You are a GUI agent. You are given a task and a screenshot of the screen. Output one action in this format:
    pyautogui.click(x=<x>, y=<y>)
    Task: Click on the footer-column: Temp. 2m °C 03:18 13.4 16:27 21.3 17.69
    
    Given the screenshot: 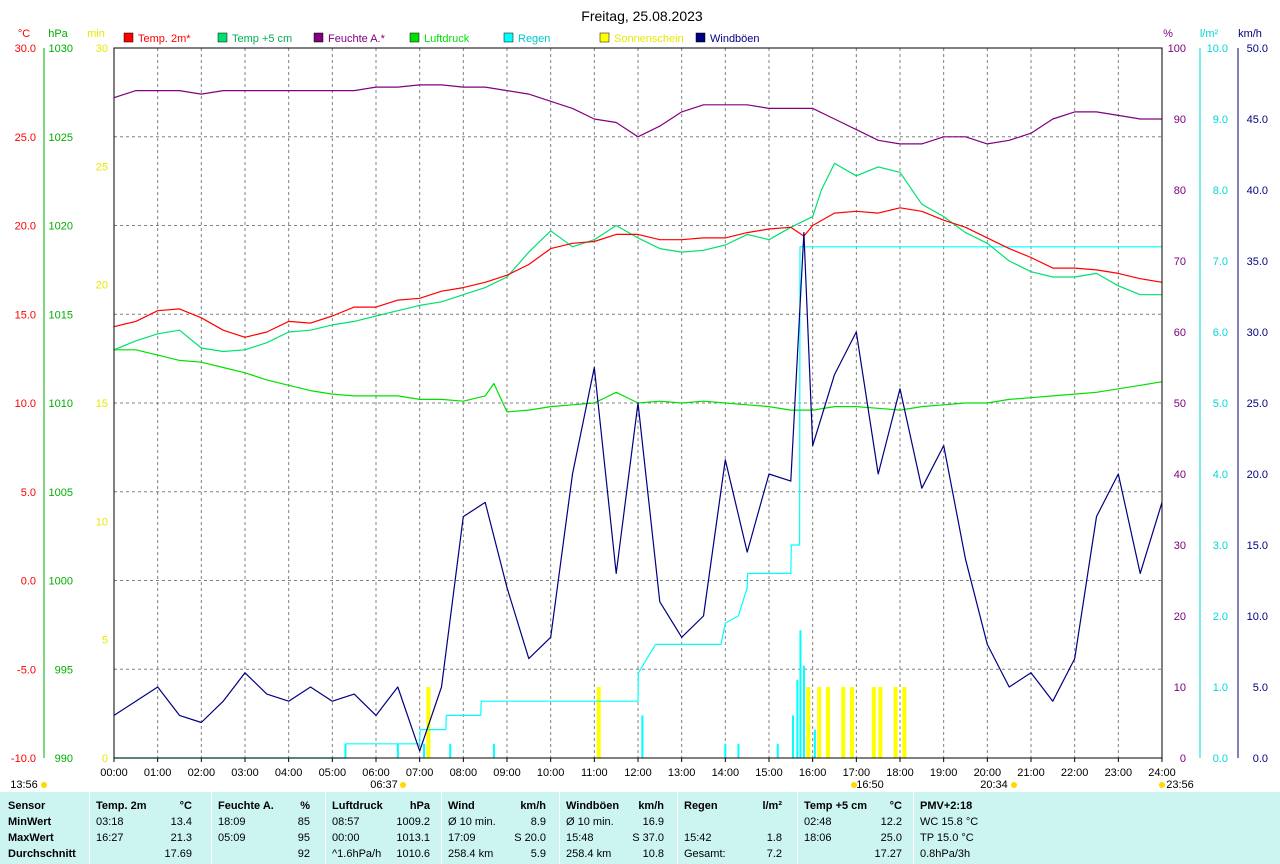 What is the action you would take?
    pyautogui.click(x=148, y=828)
    